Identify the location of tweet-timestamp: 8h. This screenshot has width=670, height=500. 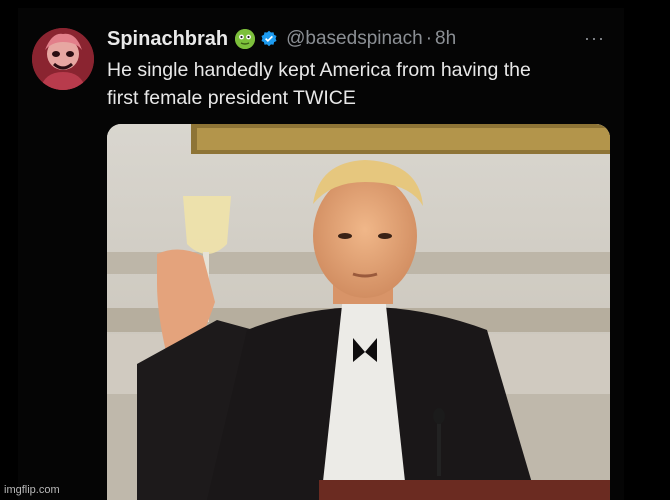
(445, 39).